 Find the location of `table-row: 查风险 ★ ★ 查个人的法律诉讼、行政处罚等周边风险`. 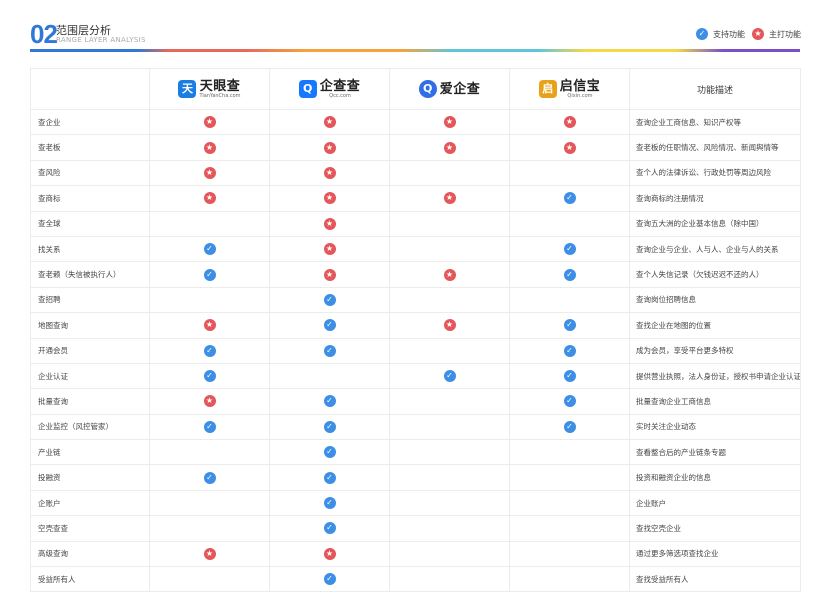

table-row: 查风险 ★ ★ 查个人的法律诉讼、行政处罚等周边风险 is located at coordinates (415, 173).